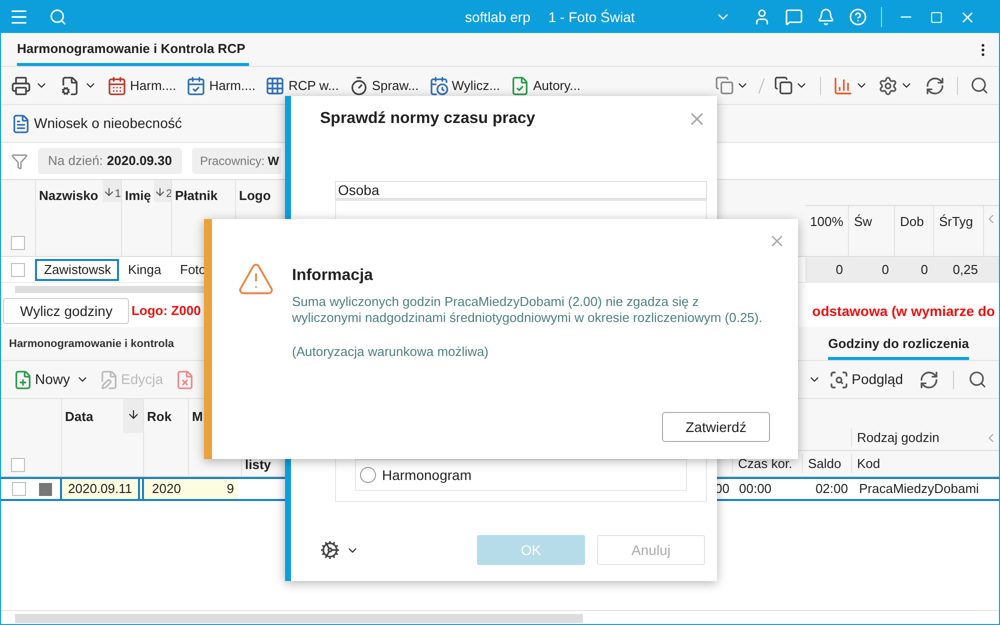 This screenshot has width=1000, height=625. What do you see at coordinates (258, 464) in the screenshot?
I see `column-header: listy` at bounding box center [258, 464].